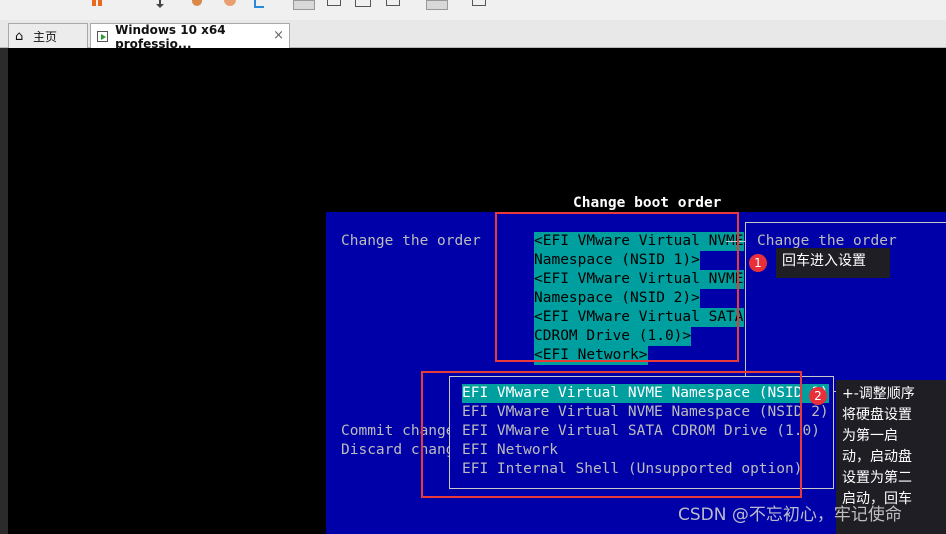 The image size is (946, 534). What do you see at coordinates (231, 4) in the screenshot?
I see `revert-icon` at bounding box center [231, 4].